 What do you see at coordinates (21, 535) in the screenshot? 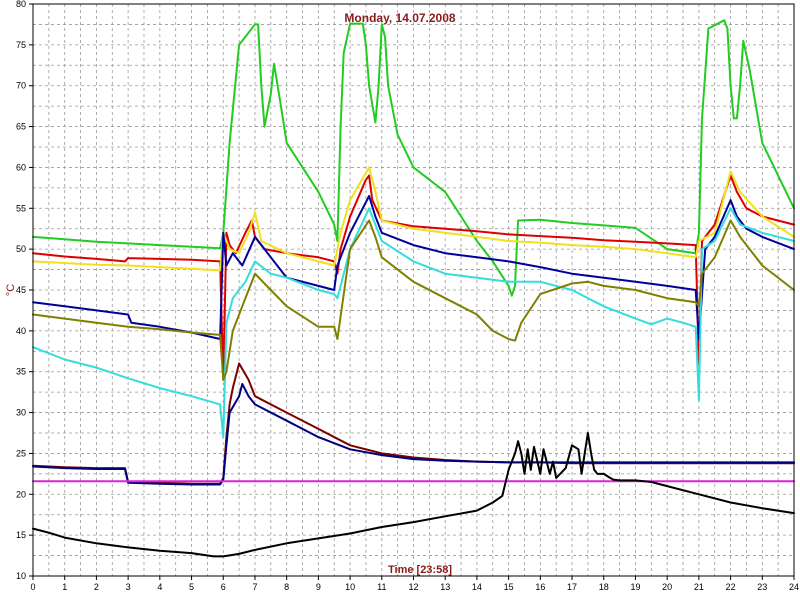
I see `y-tick-label: 15` at bounding box center [21, 535].